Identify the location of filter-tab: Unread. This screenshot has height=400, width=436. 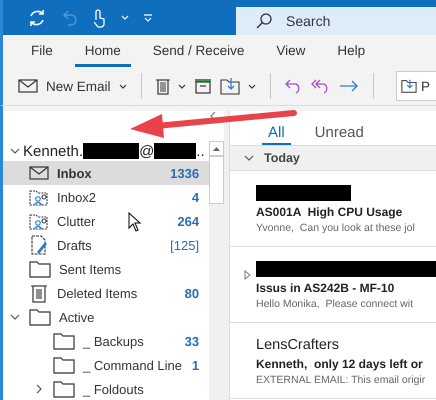
(339, 134).